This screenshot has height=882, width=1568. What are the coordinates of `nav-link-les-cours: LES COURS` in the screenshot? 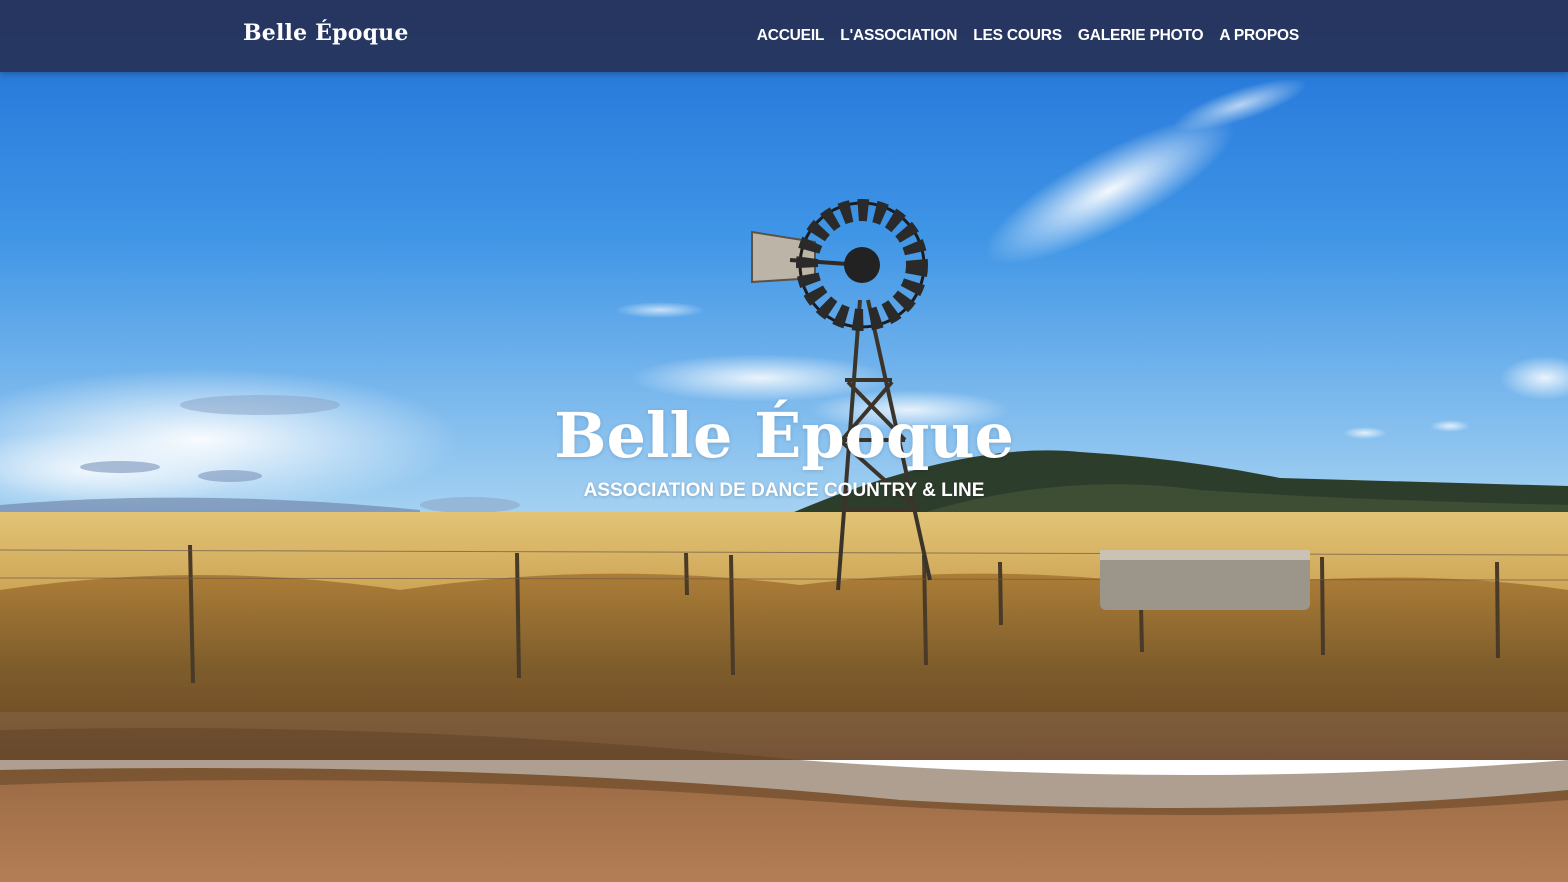 It's located at (1017, 36).